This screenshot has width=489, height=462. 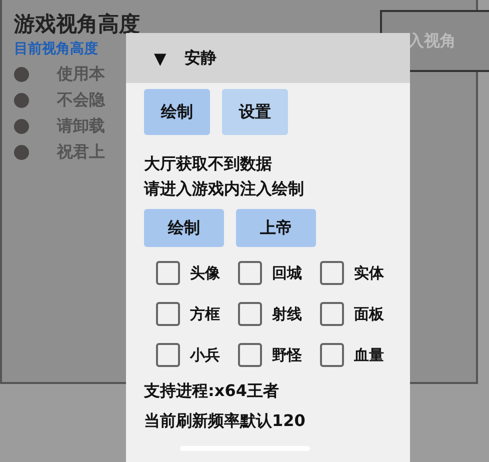 I want to click on checkbox-label: 血量, so click(x=369, y=355).